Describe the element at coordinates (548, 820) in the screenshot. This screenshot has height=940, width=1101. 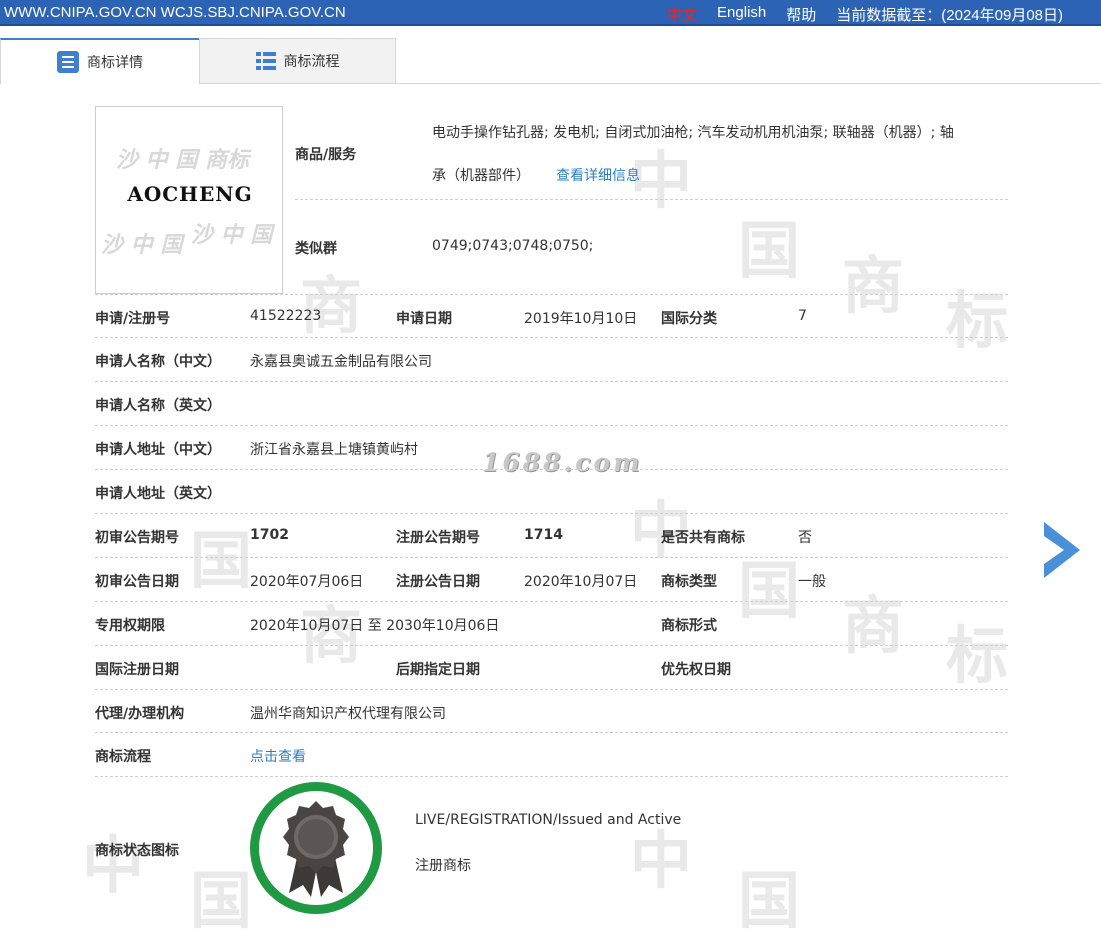
I see `status-english: LIVE/REGISTRATION/Issued and Active` at that location.